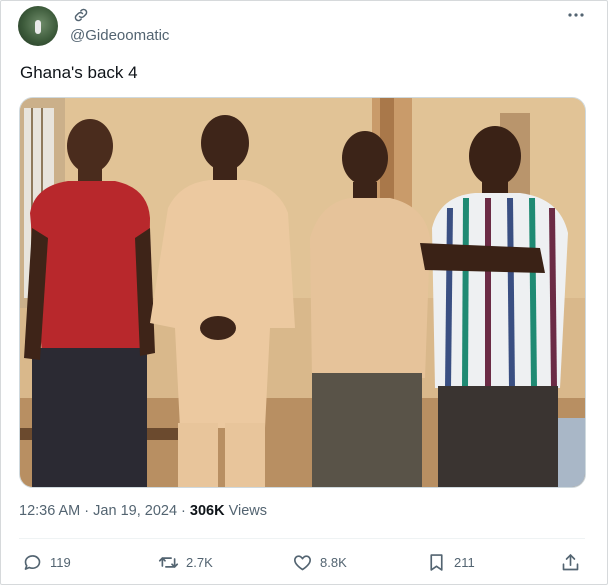 The image size is (608, 585). I want to click on reply-count: 119, so click(60, 562).